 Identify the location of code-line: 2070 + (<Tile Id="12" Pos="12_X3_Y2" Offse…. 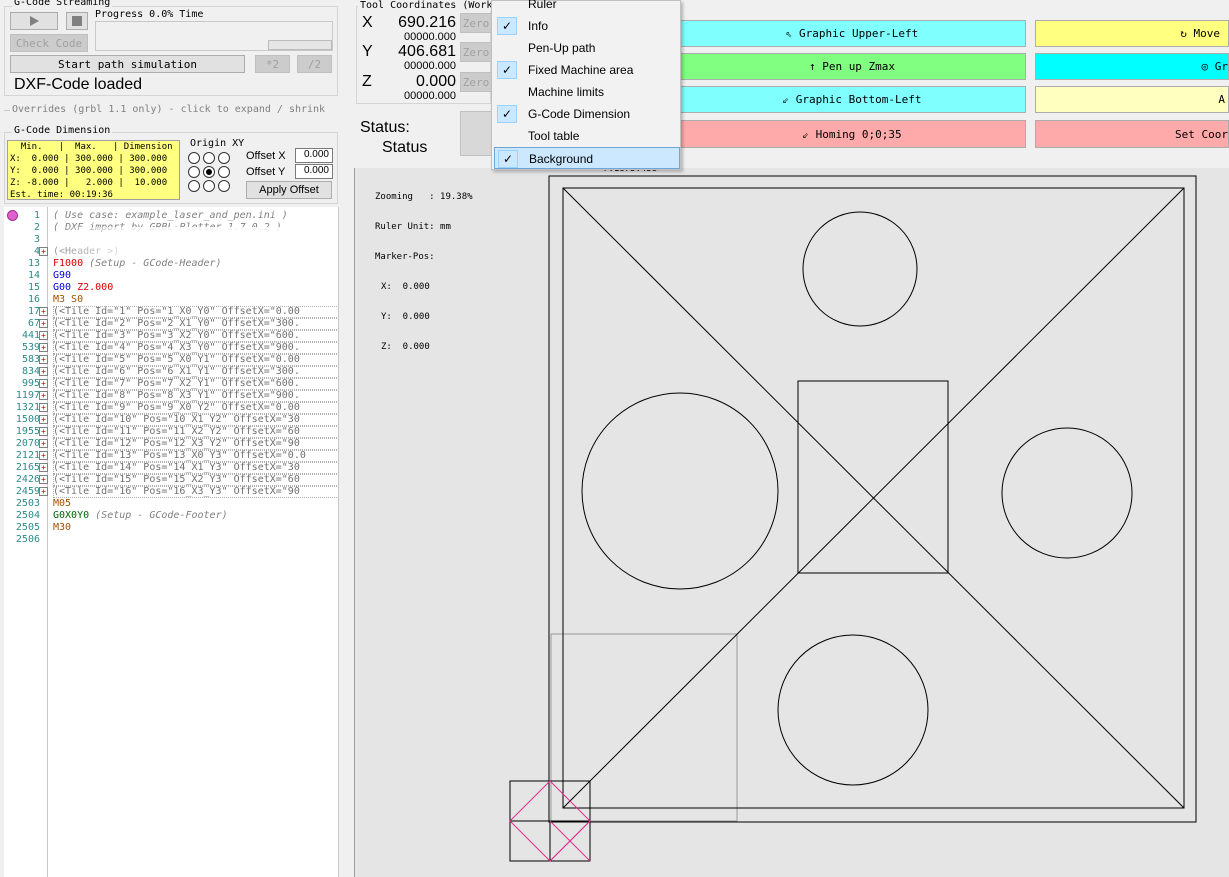
(171, 444).